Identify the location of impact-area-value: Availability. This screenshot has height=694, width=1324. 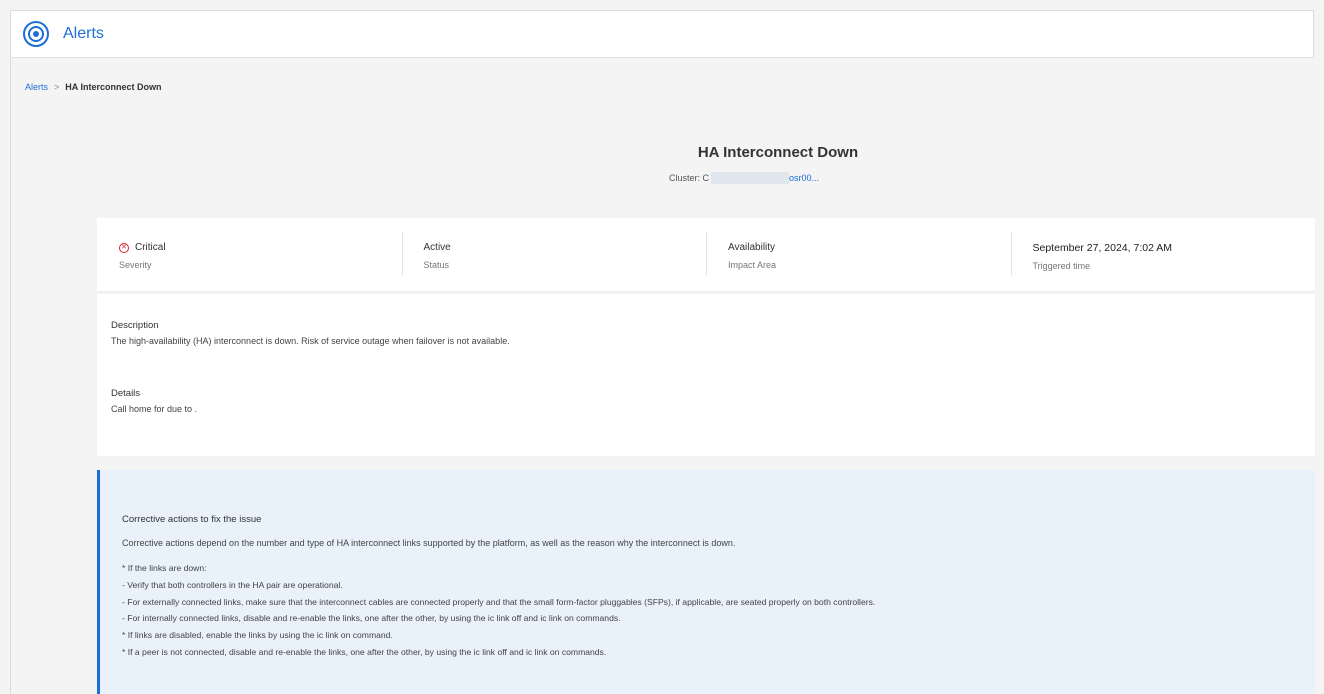
(752, 247).